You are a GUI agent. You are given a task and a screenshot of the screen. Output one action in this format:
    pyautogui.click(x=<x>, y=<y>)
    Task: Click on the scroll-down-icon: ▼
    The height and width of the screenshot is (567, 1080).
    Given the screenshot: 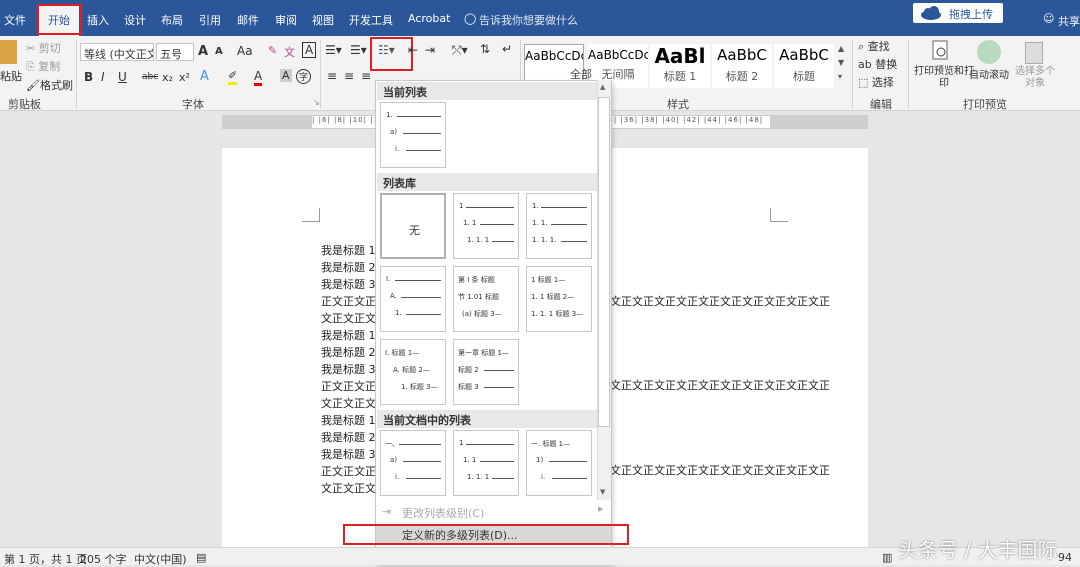 What is the action you would take?
    pyautogui.click(x=602, y=492)
    